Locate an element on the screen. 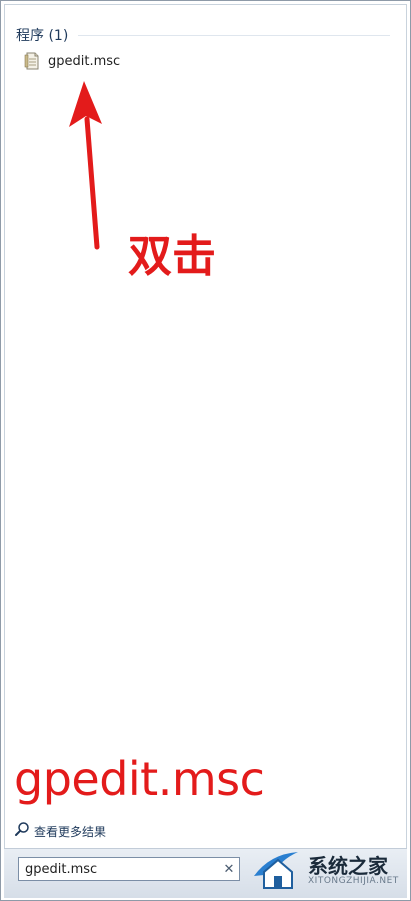 This screenshot has width=411, height=901. annotation-double-click: 双击 is located at coordinates (172, 256).